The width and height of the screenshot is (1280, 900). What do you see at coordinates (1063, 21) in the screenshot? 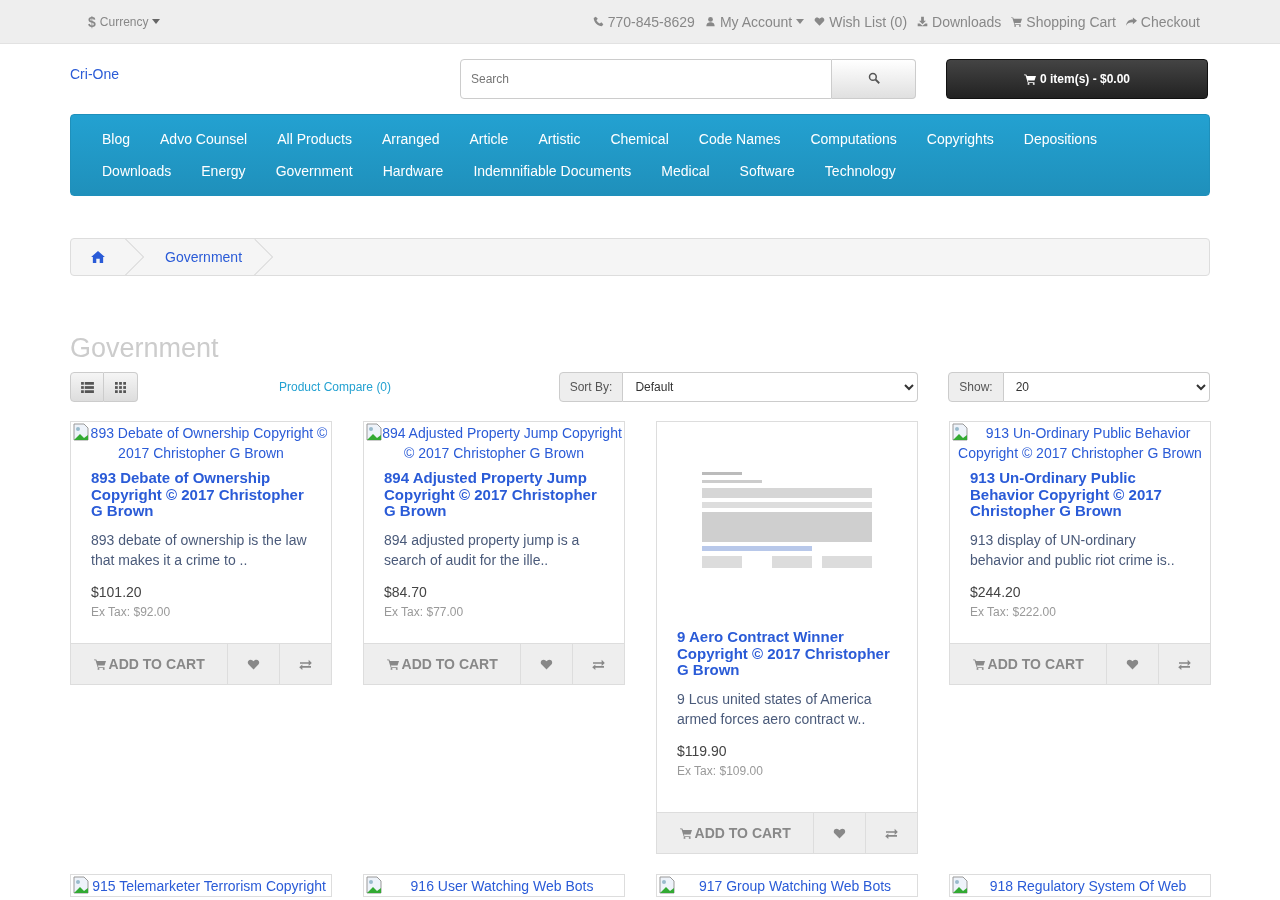
I see `top-link: Shopping Cart` at bounding box center [1063, 21].